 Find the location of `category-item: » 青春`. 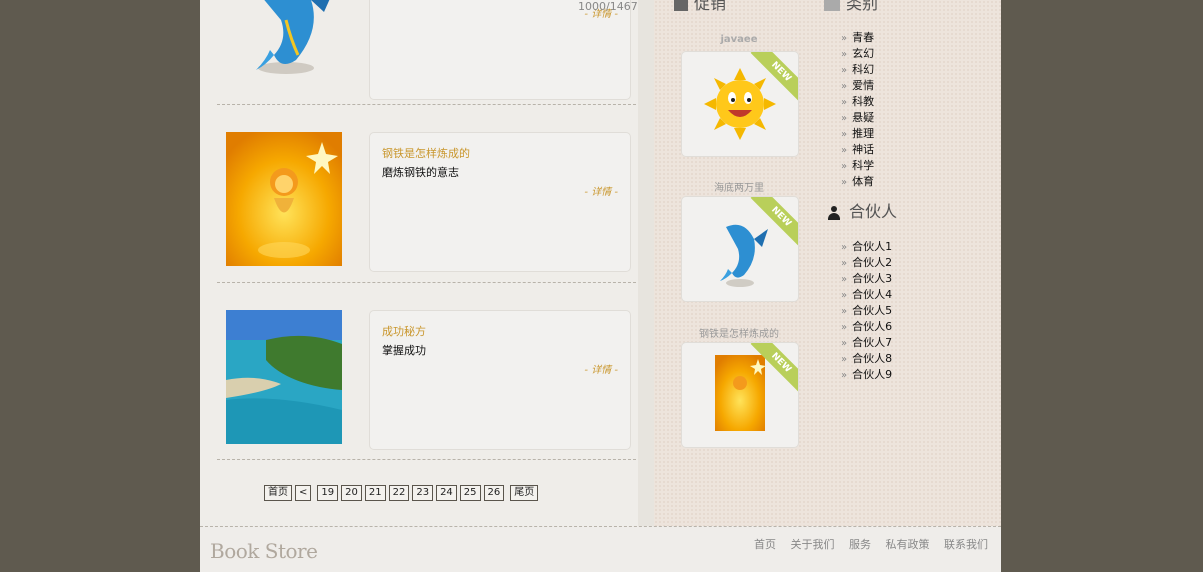

category-item: » 青春 is located at coordinates (857, 38).